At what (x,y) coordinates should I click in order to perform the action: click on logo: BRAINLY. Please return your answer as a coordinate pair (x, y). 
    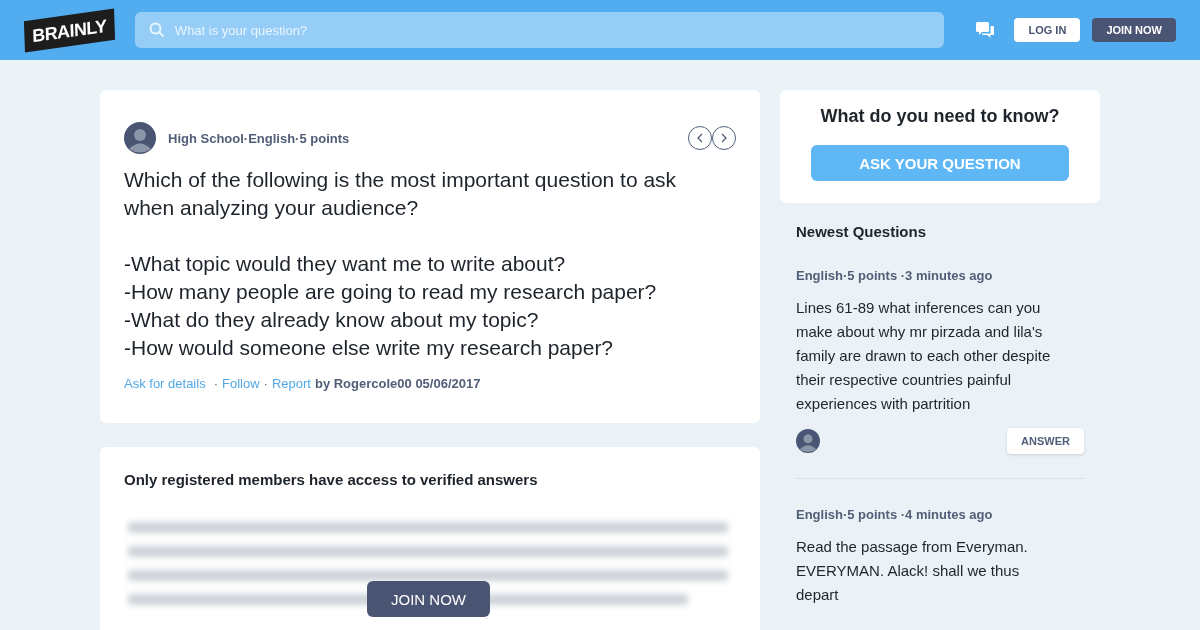
    Looking at the image, I should click on (69, 30).